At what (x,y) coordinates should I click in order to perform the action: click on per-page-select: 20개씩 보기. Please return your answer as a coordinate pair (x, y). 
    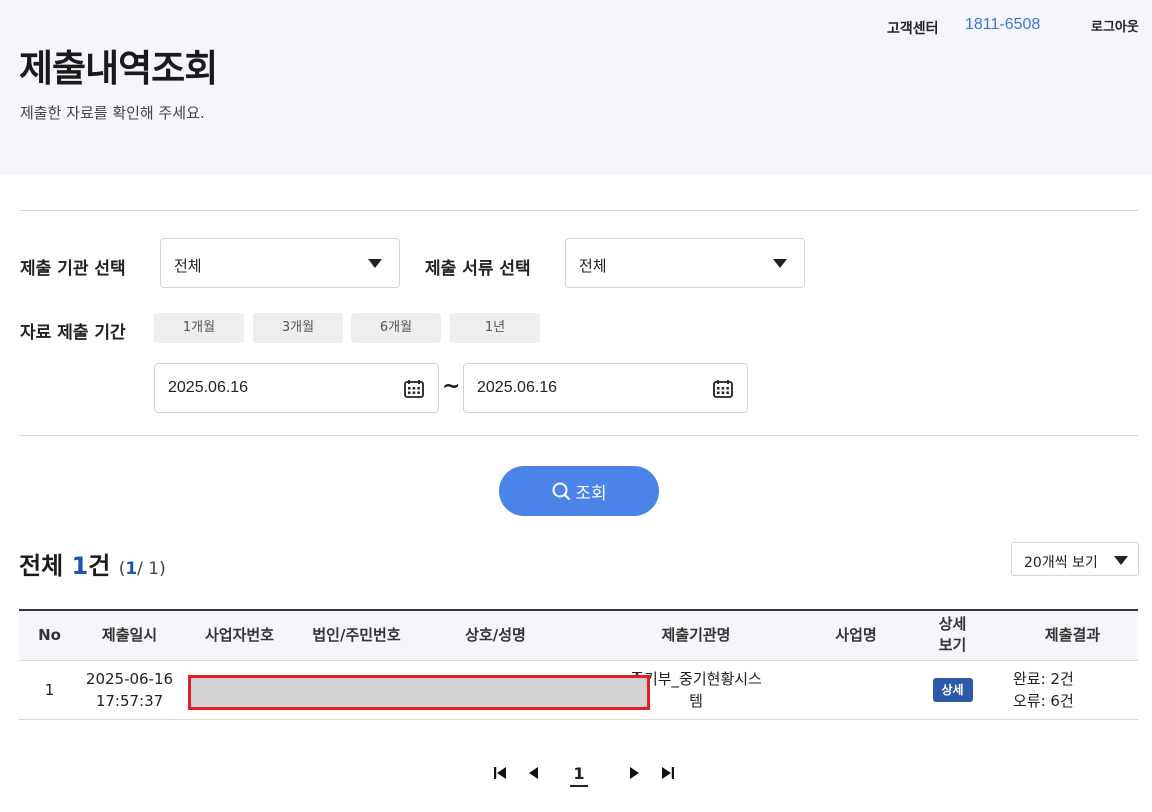
    Looking at the image, I should click on (1075, 559).